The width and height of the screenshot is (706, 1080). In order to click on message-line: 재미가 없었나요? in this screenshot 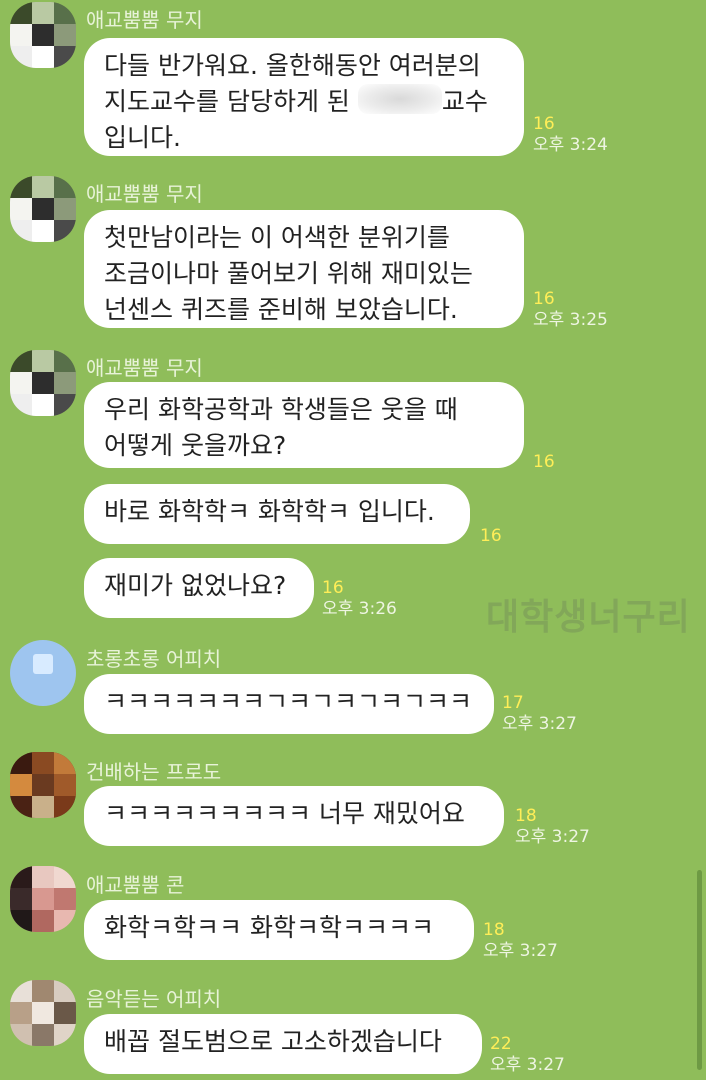, I will do `click(195, 585)`.